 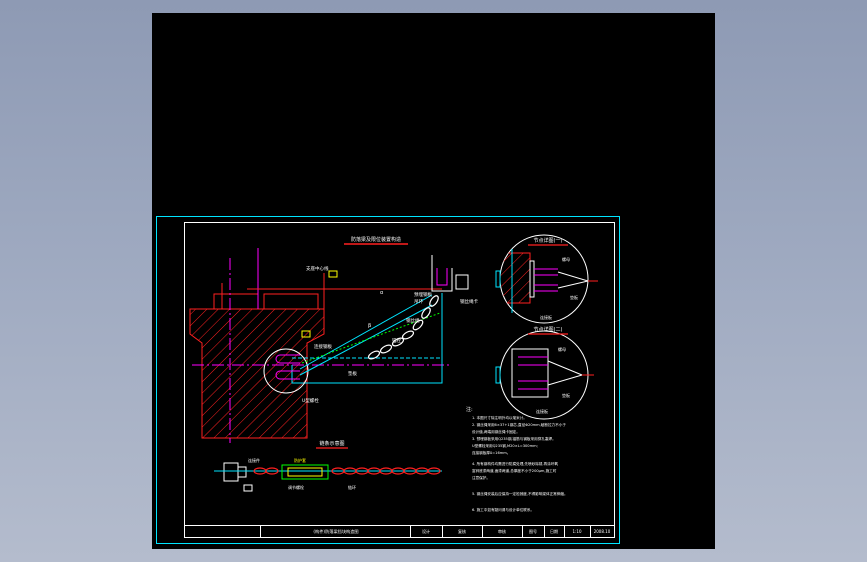 I want to click on label-alpha: α, so click(x=382, y=293).